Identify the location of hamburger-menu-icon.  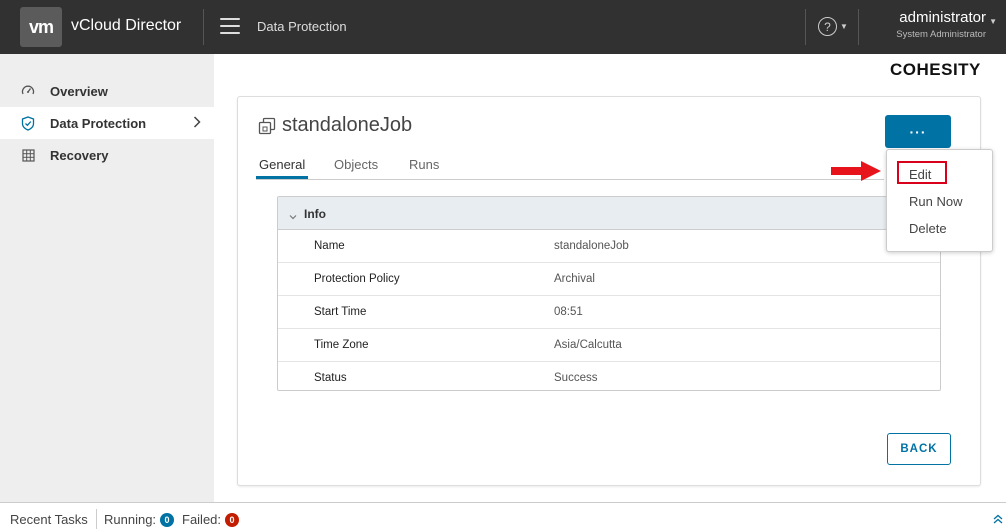
(230, 26).